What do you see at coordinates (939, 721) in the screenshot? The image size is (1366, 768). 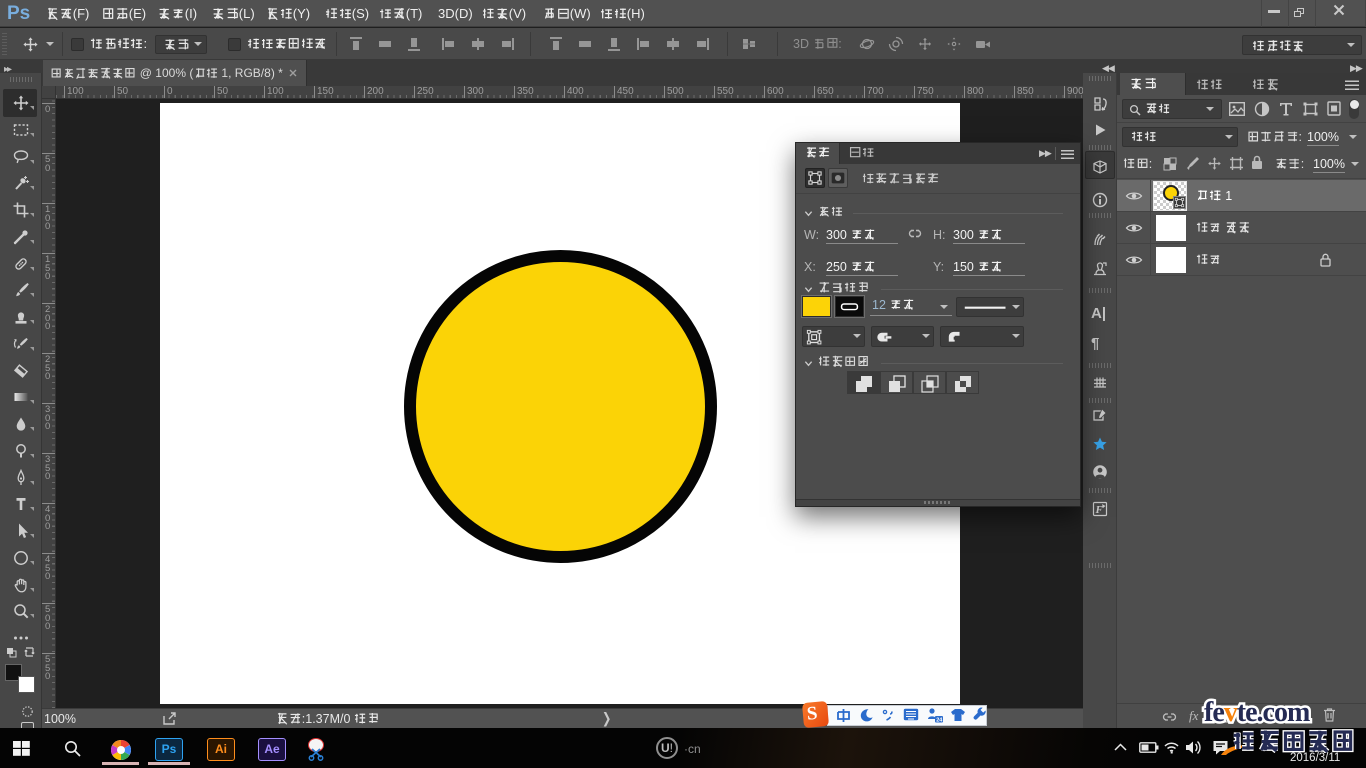 I see `svg-text: 24` at bounding box center [939, 721].